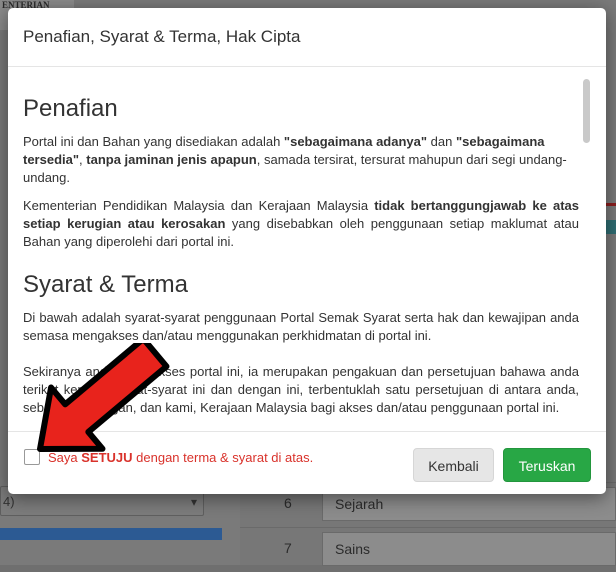 The width and height of the screenshot is (616, 572). Describe the element at coordinates (469, 549) in the screenshot. I see `subject-field: Sains` at that location.